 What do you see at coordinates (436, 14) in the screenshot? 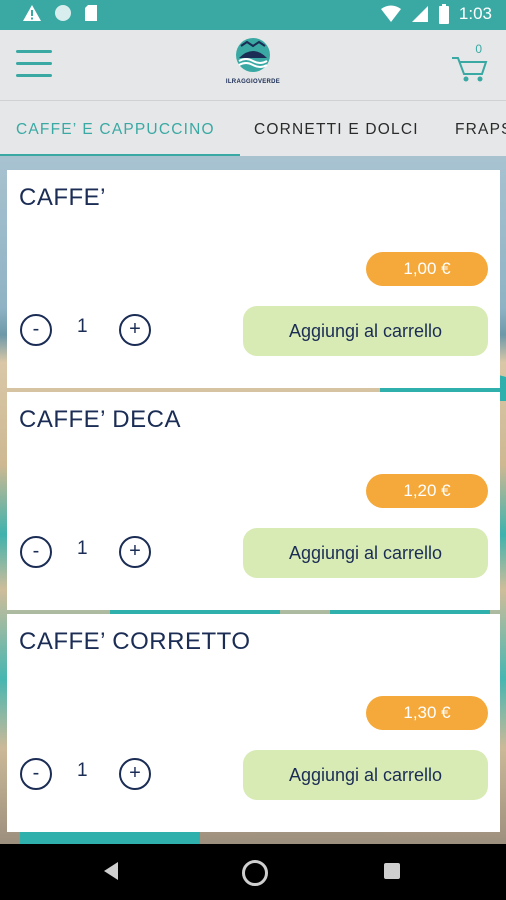
I see `status-right-icons: 1:03` at bounding box center [436, 14].